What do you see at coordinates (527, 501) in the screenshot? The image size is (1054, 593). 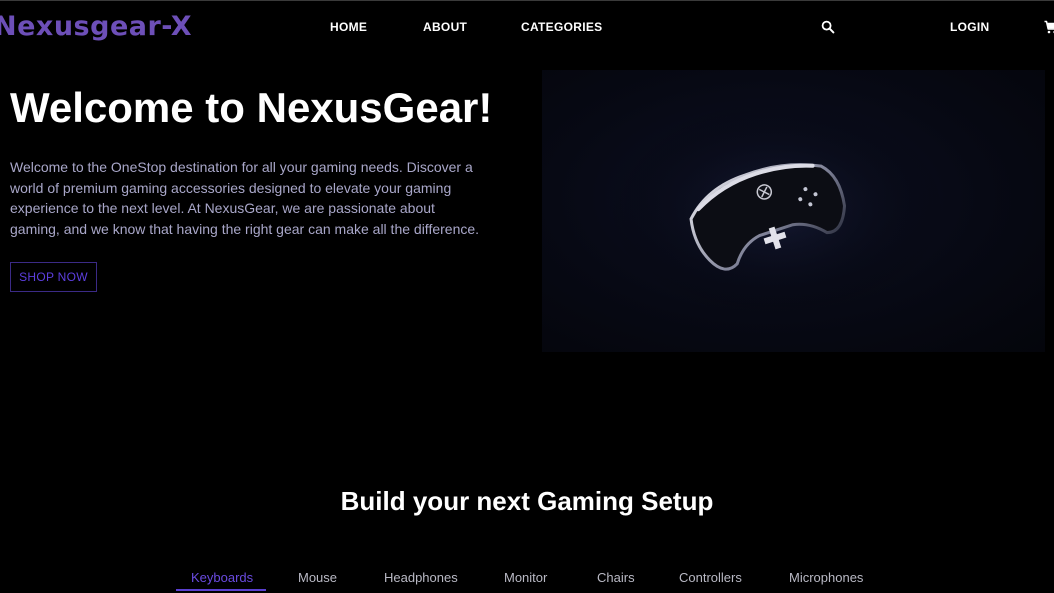 I see `setup-section-title: Build your next Gaming Setup` at bounding box center [527, 501].